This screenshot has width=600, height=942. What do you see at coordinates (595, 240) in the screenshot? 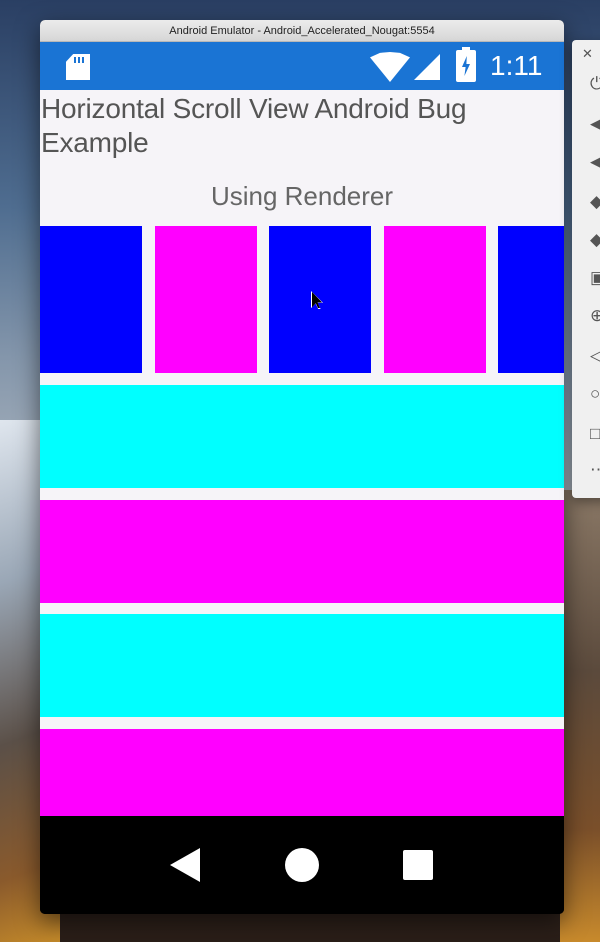
I see `rotate-right-icon: ◆` at bounding box center [595, 240].